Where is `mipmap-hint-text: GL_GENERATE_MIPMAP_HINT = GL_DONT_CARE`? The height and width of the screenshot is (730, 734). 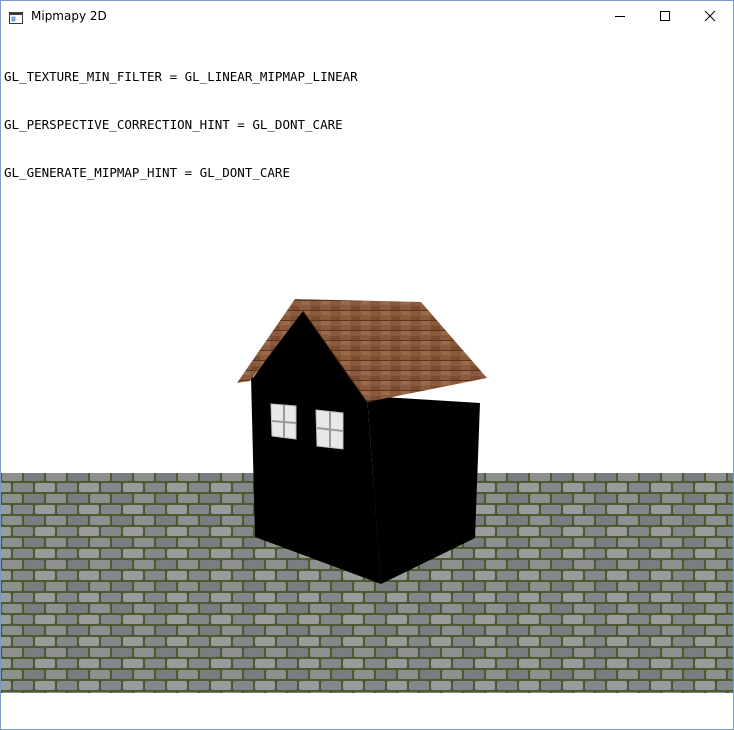 mipmap-hint-text: GL_GENERATE_MIPMAP_HINT = GL_DONT_CARE is located at coordinates (147, 172).